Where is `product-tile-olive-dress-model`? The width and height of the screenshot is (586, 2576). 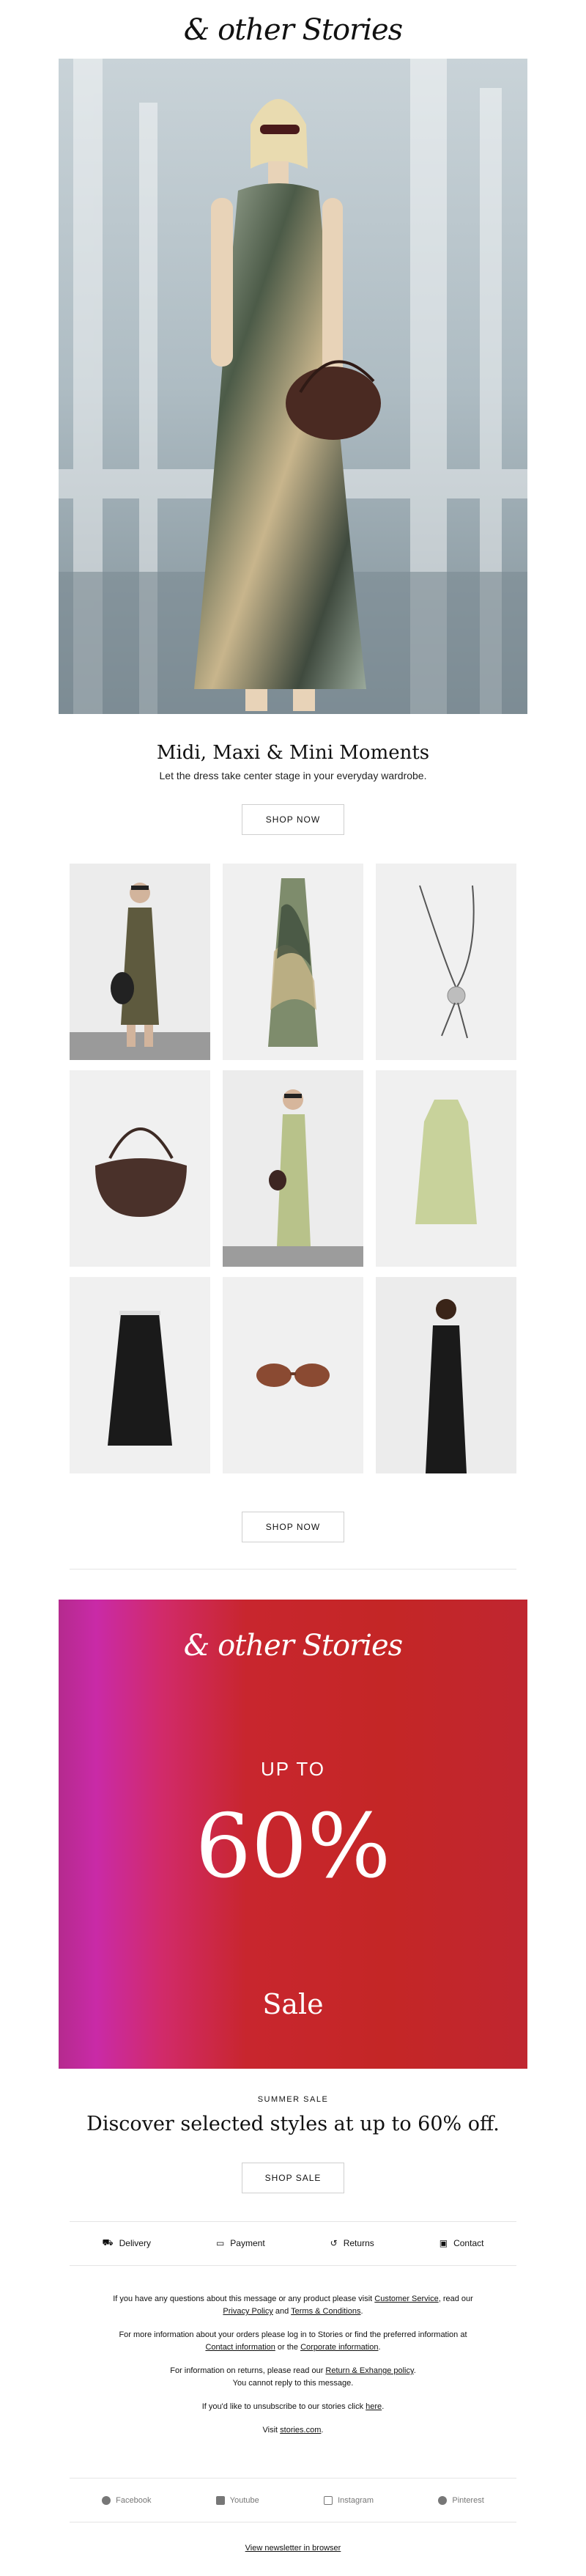
product-tile-olive-dress-model is located at coordinates (140, 962).